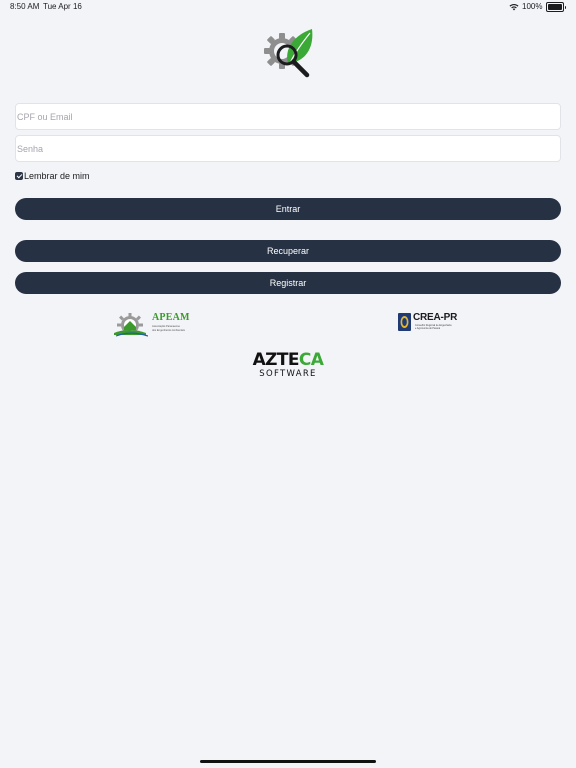 This screenshot has height=768, width=576. What do you see at coordinates (276, 360) in the screenshot?
I see `azteca-name-part1: AZTE` at bounding box center [276, 360].